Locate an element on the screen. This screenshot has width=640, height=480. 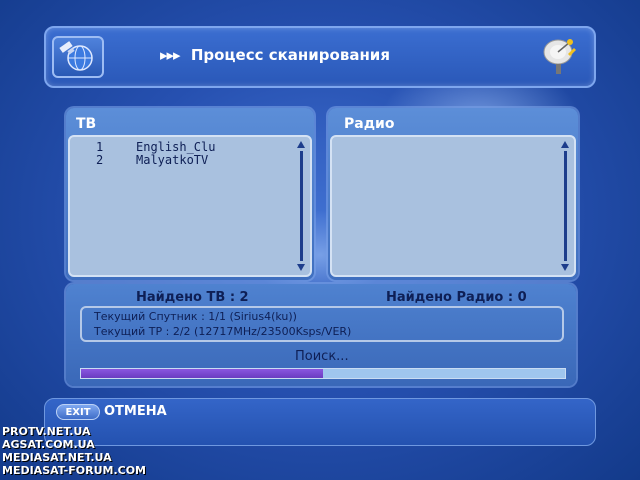
page-title: ▸▸▸ Процесс сканирования is located at coordinates (275, 55).